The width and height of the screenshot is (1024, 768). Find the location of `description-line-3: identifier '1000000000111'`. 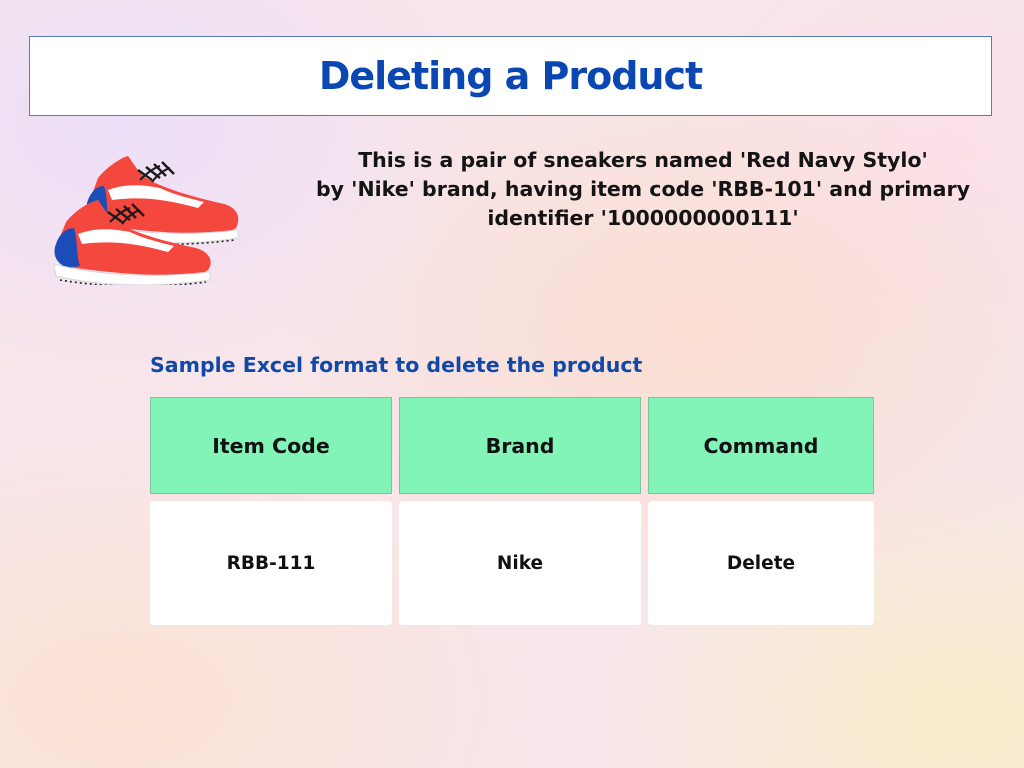

description-line-3: identifier '1000000000111' is located at coordinates (643, 218).